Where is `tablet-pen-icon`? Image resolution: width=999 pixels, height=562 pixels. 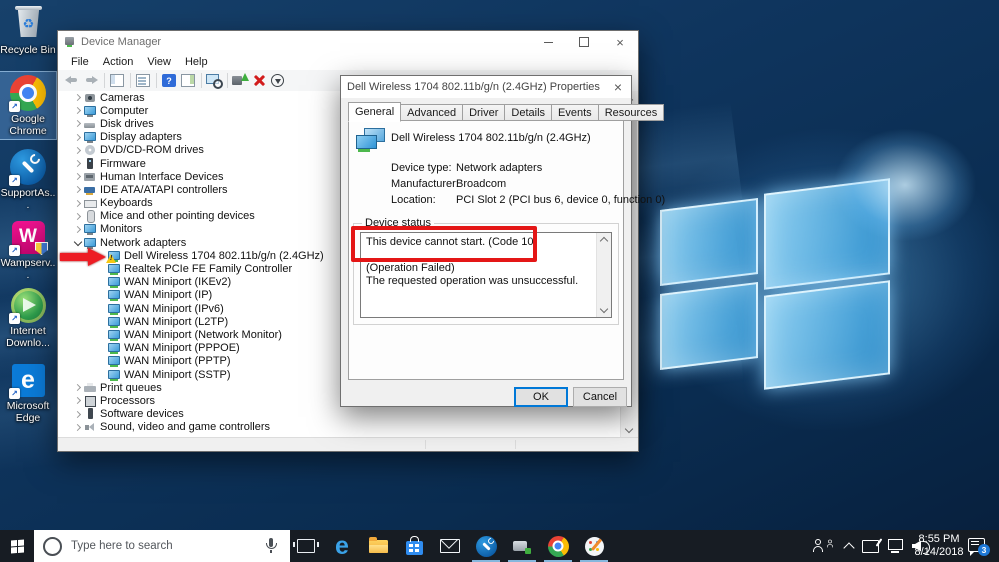
tablet-pen-icon is located at coordinates (870, 546).